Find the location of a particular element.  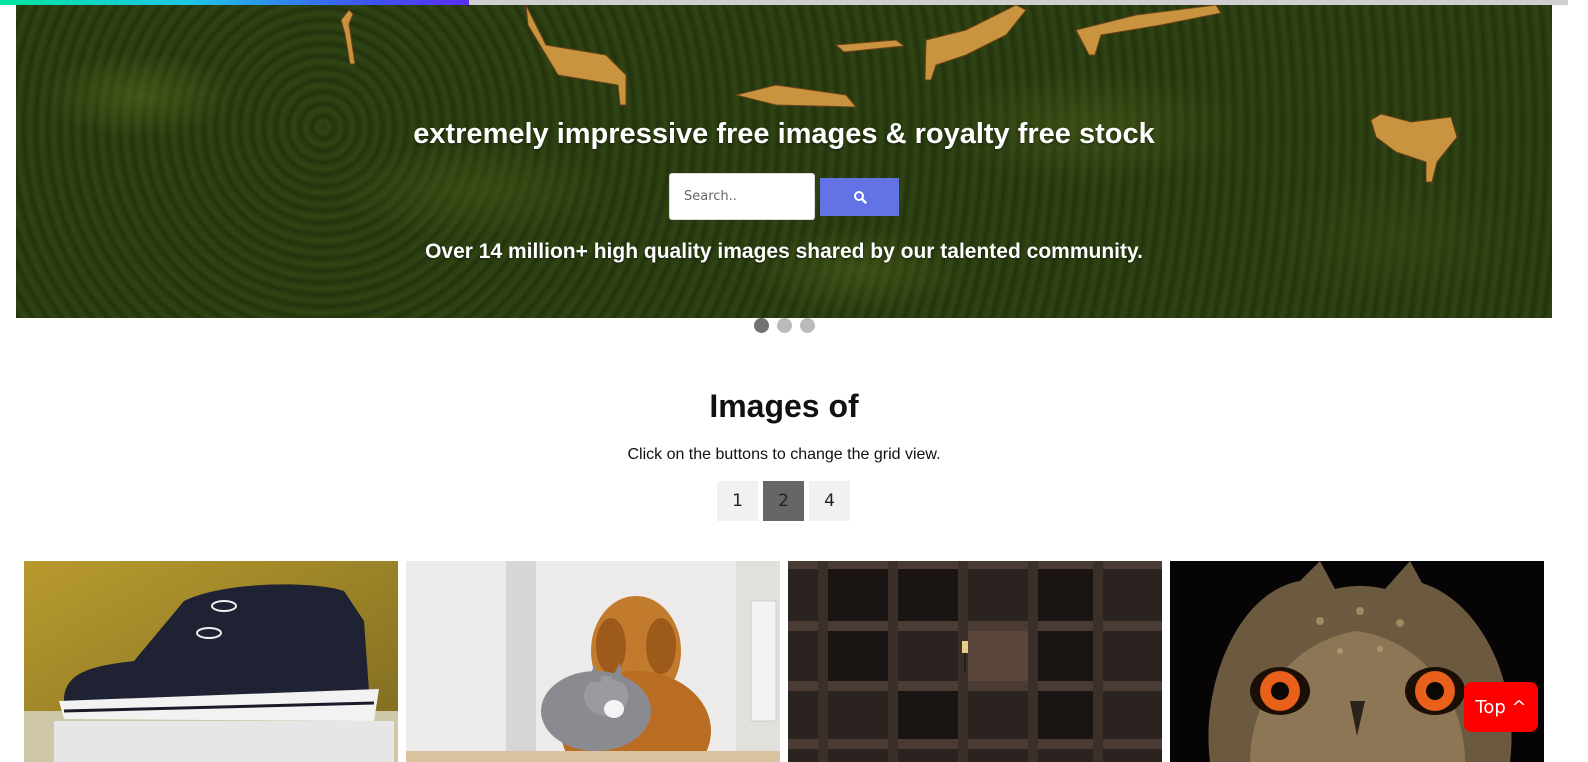

scroll-progress-track is located at coordinates (784, 2).